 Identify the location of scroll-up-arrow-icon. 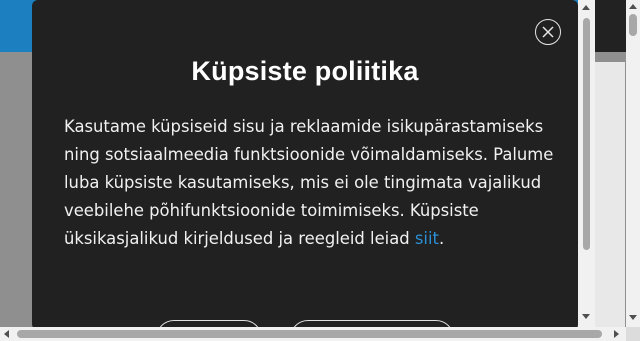
(586, 7).